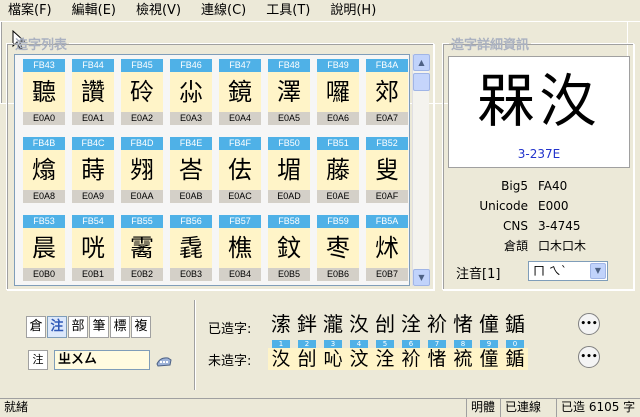 The height and width of the screenshot is (417, 640). I want to click on glyph: 炢, so click(387, 248).